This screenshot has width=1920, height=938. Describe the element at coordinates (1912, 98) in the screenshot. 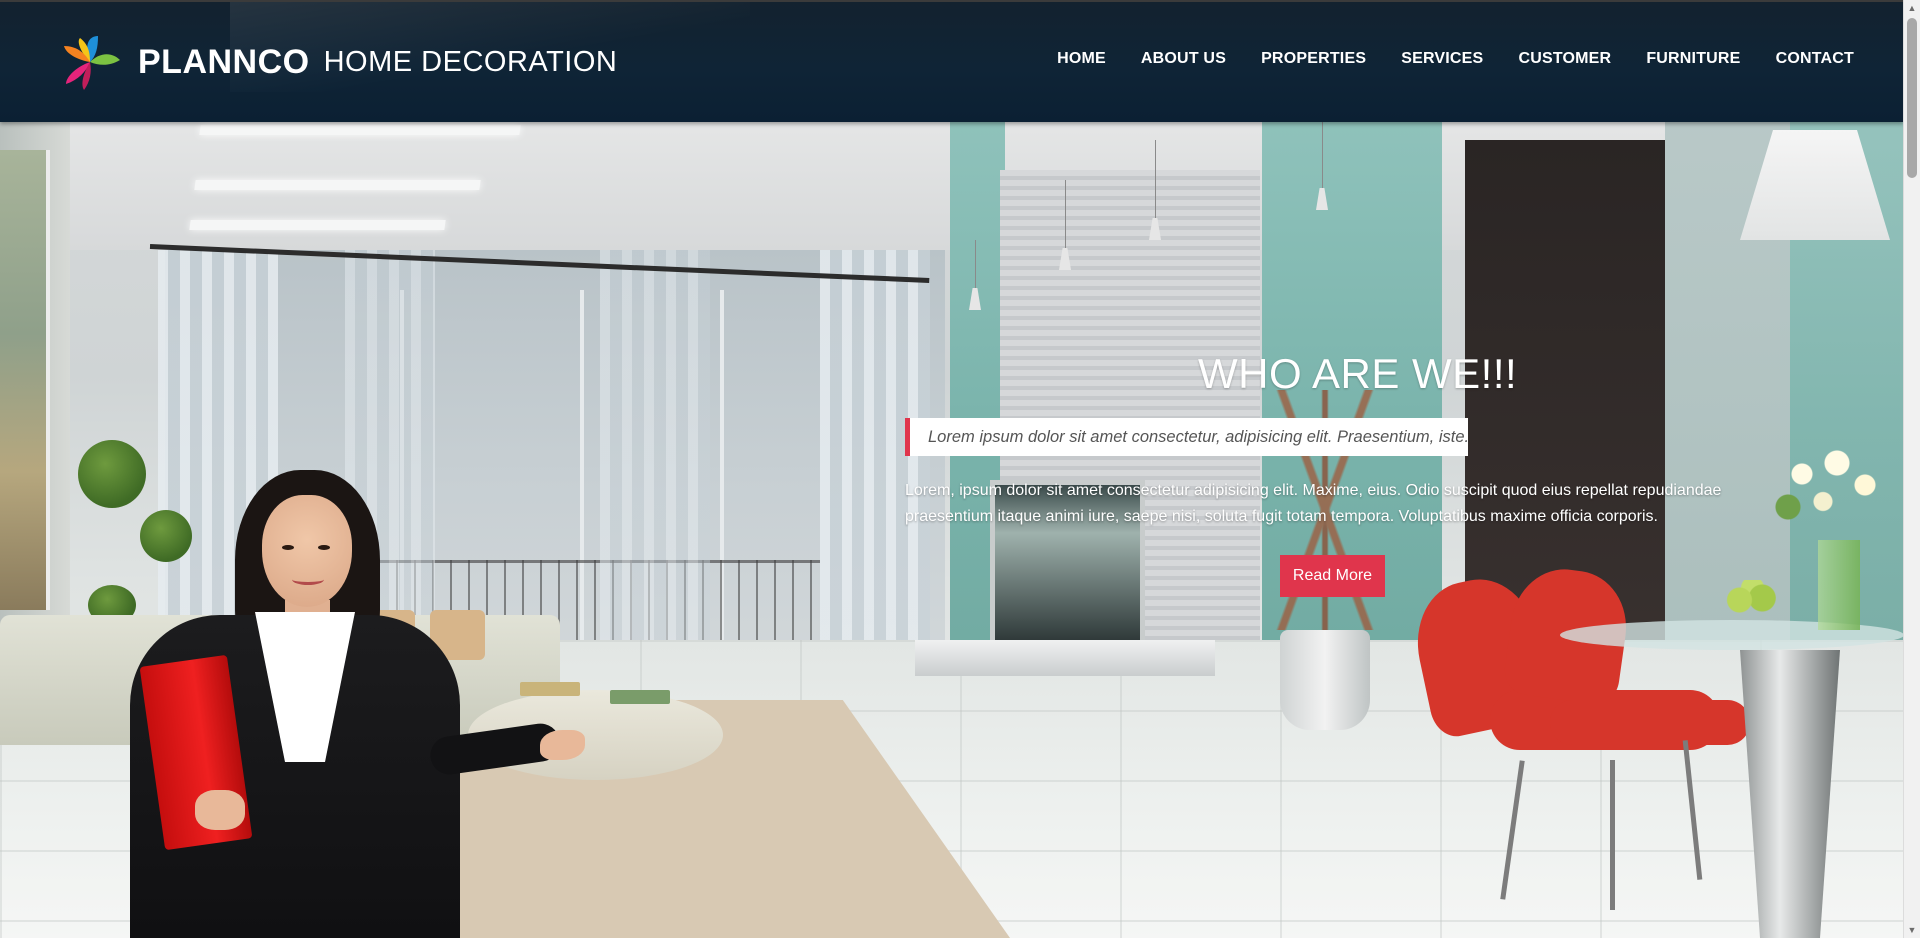

I see `scroll-thumb` at that location.